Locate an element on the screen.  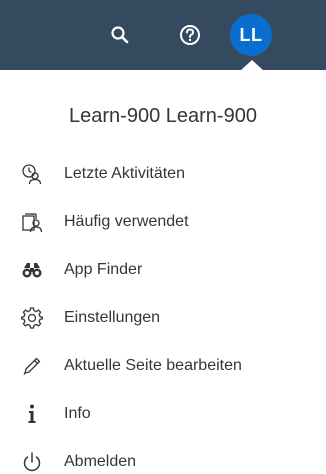
menu-item-label: Einstellungen is located at coordinates (112, 317).